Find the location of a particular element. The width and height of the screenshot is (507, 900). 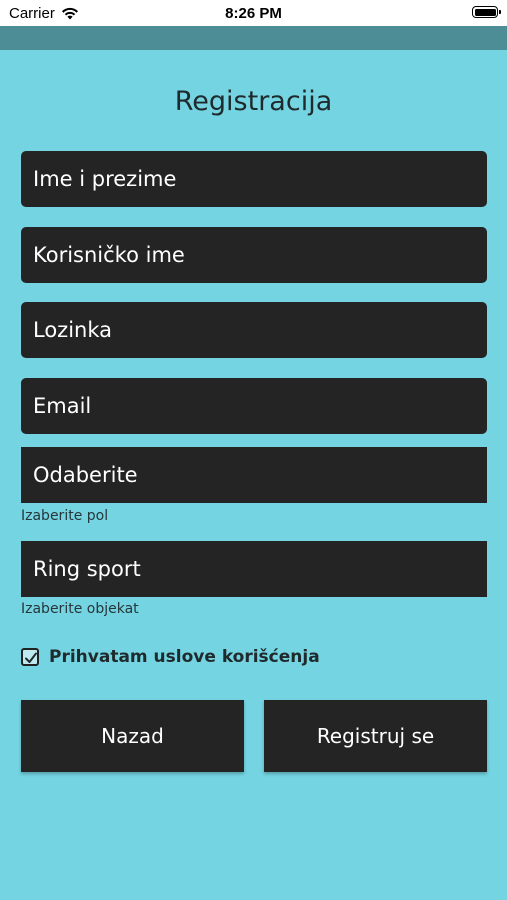

page-title: Registracija is located at coordinates (253, 101).